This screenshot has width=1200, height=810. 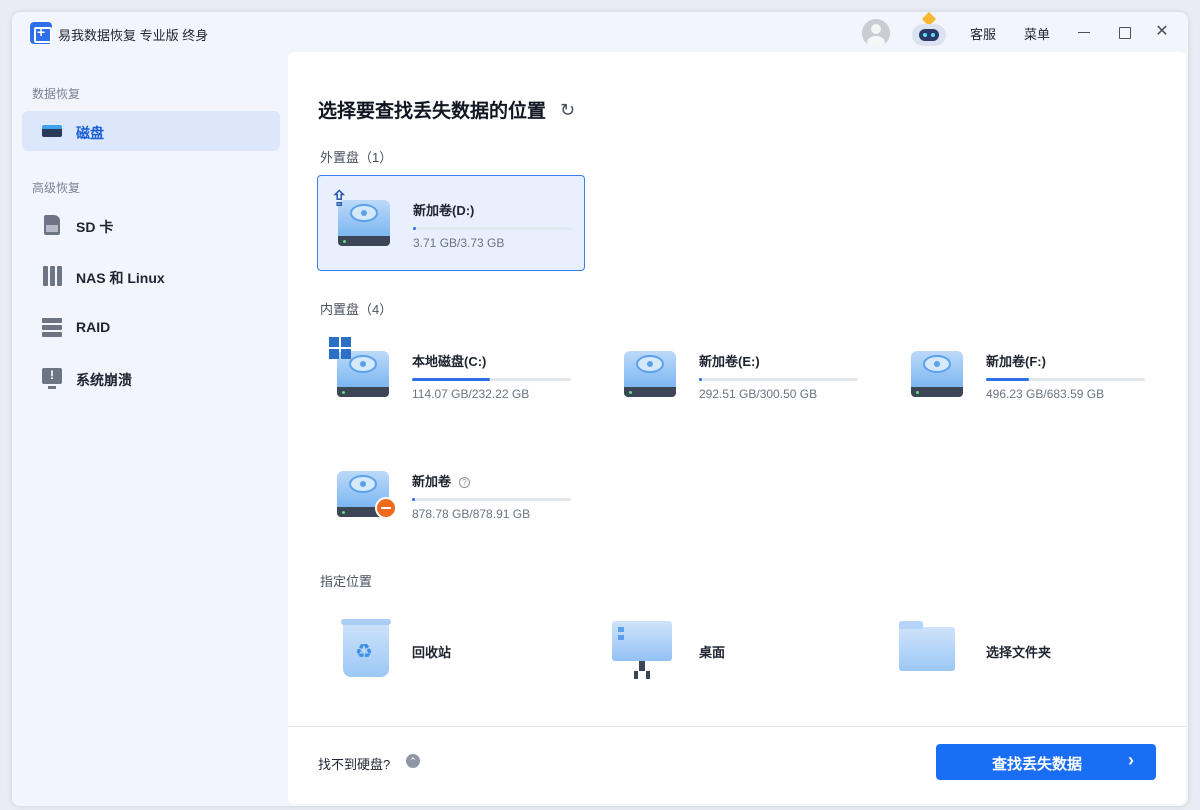 I want to click on sidebar-item-sd-card: SD 卡, so click(x=151, y=225).